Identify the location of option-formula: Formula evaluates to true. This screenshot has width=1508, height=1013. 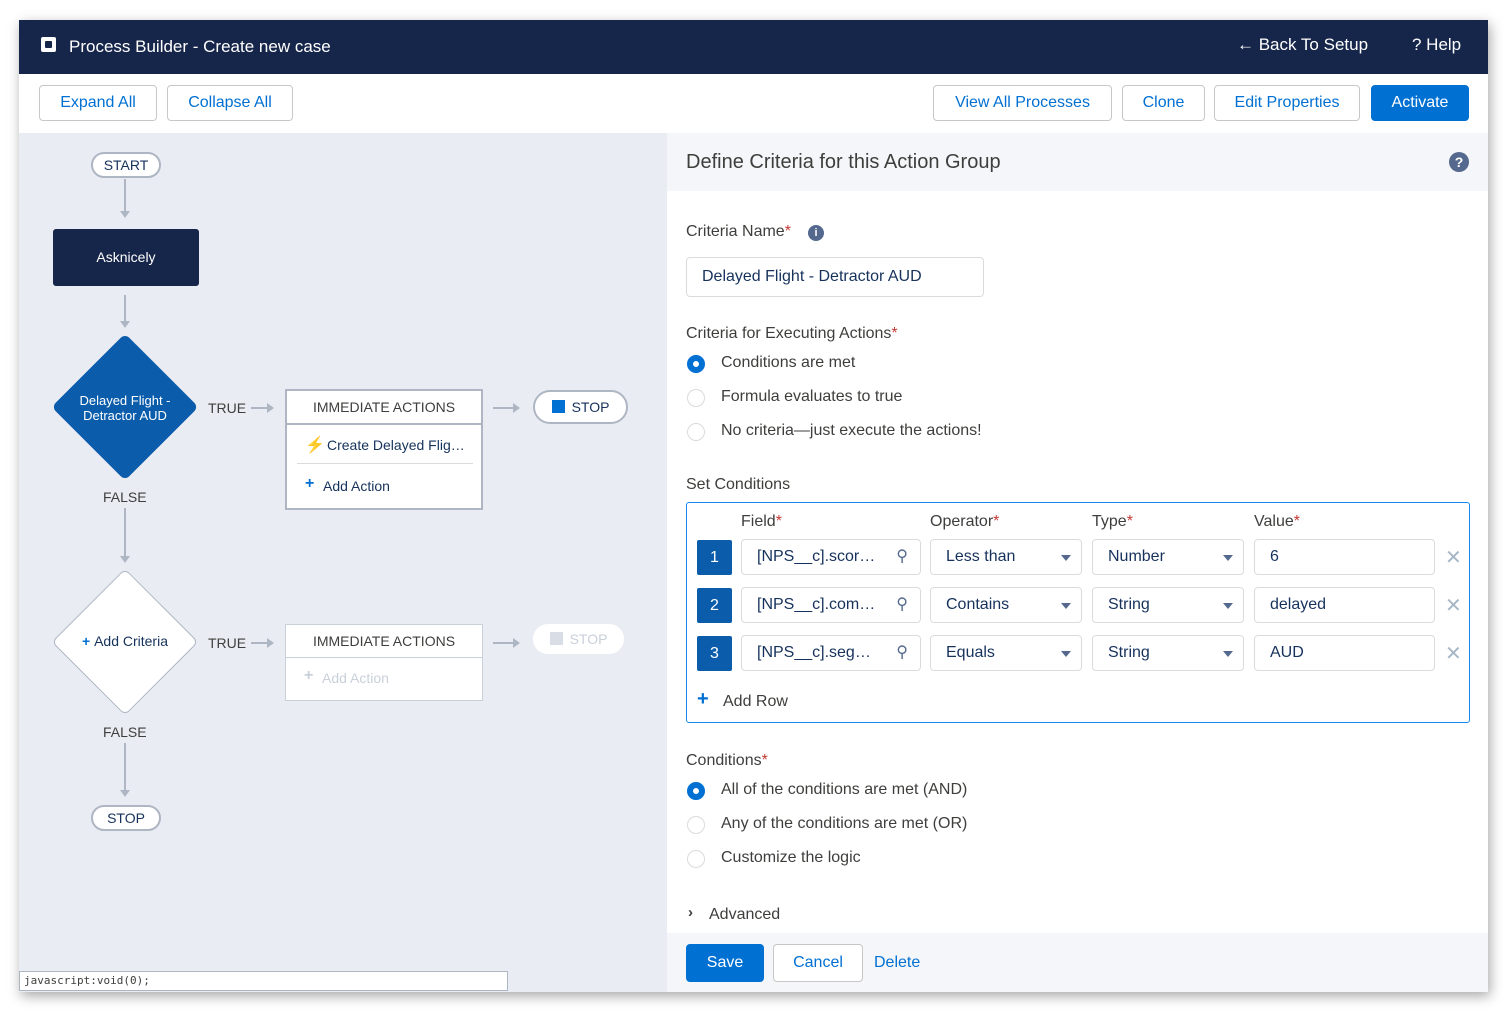
(811, 397).